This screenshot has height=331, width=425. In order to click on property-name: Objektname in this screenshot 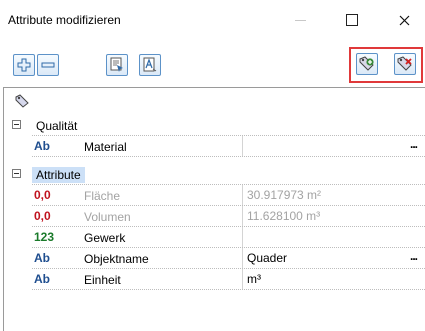, I will do `click(116, 259)`.